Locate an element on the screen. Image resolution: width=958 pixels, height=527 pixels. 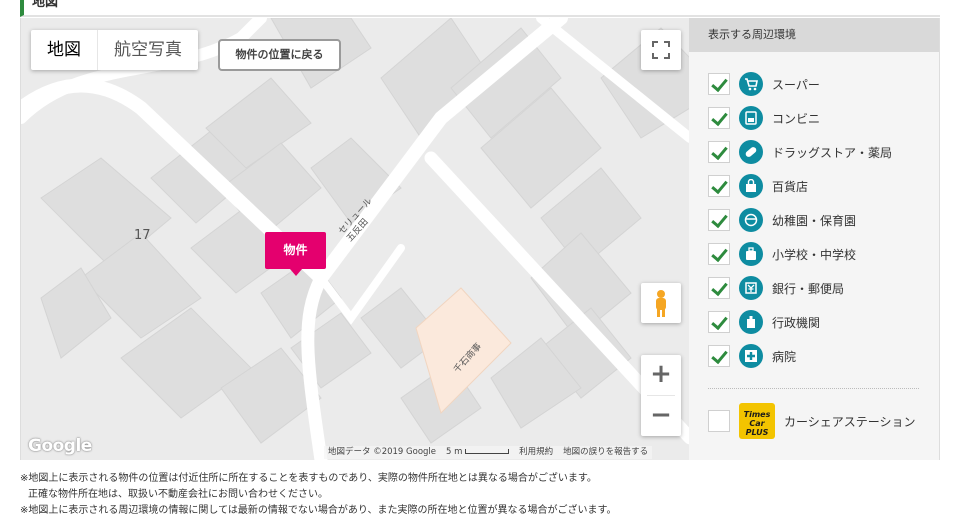
fullscreen-icon is located at coordinates (661, 50).